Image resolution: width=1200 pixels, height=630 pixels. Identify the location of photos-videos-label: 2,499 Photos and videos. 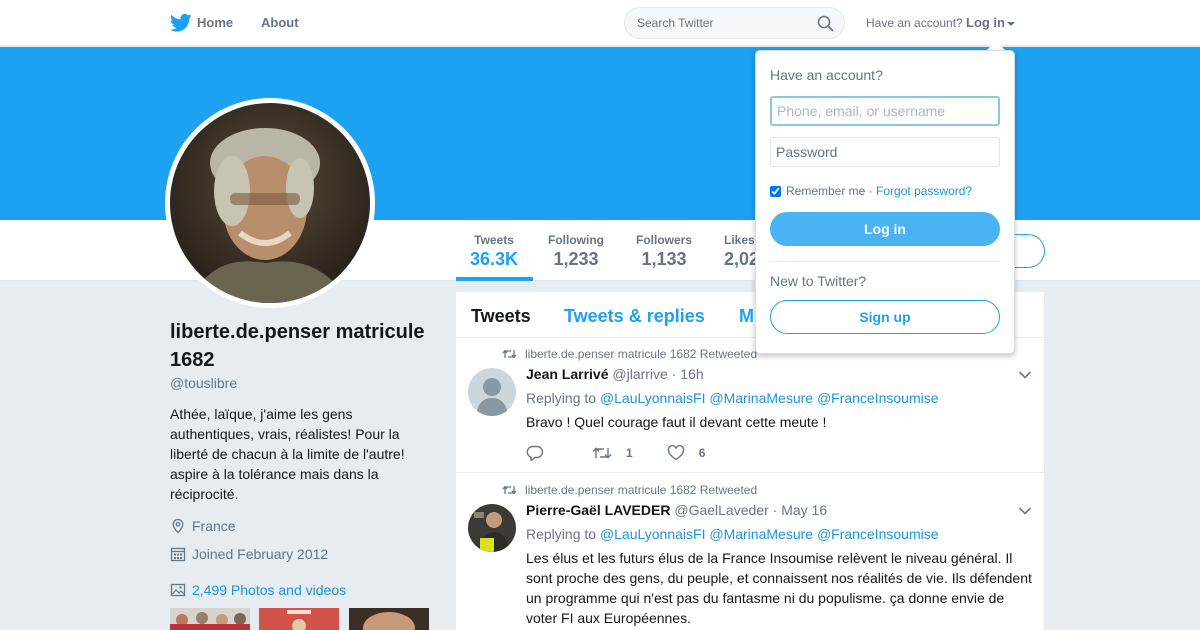
(269, 590).